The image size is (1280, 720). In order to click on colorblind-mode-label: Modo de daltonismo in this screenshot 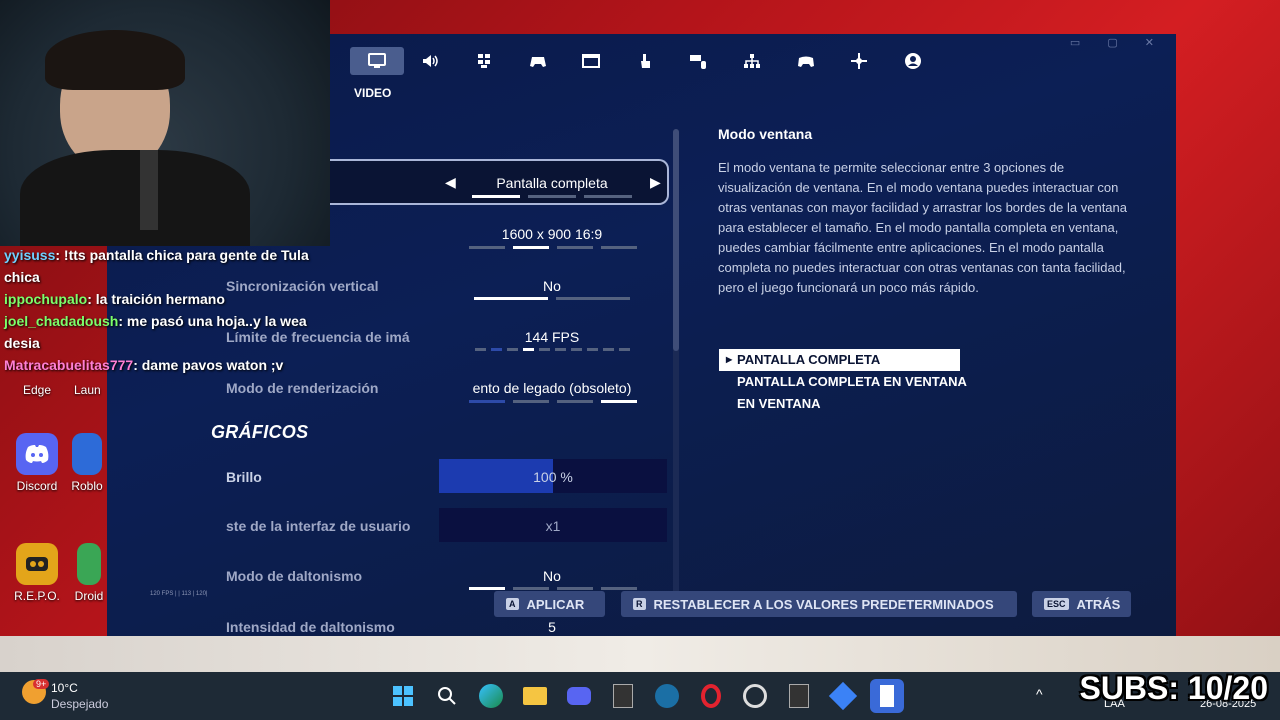, I will do `click(294, 576)`.